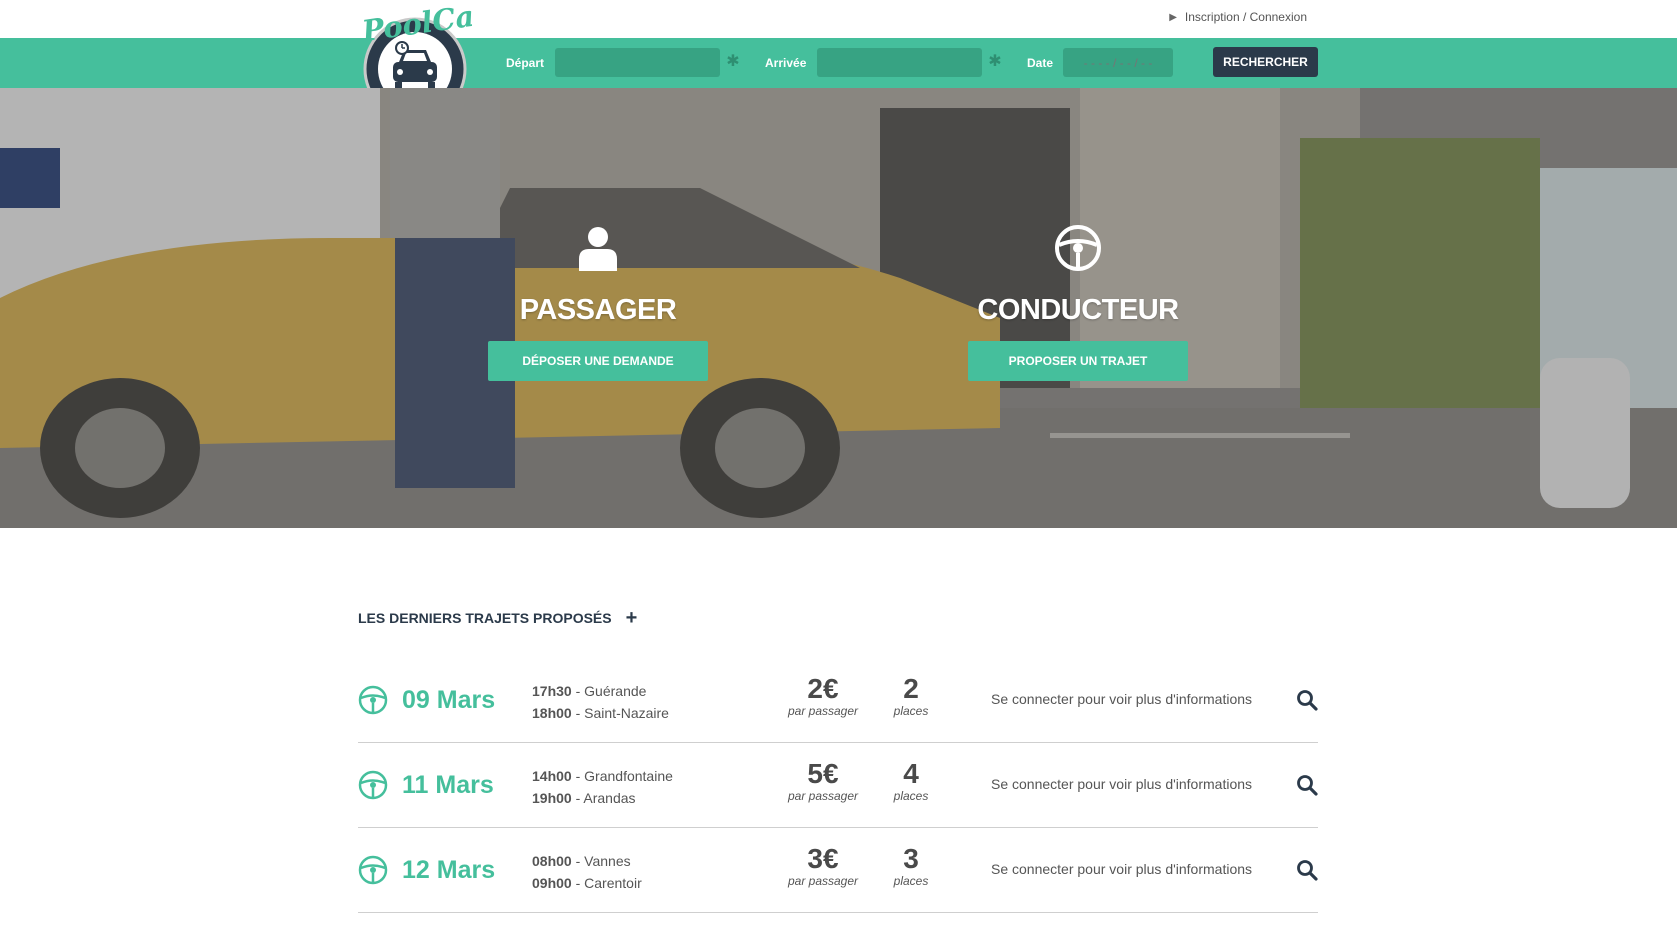 The width and height of the screenshot is (1677, 927). I want to click on latest-trips-heading: LES DERNIERS TRAJETS PROPOSÉS +, so click(498, 618).